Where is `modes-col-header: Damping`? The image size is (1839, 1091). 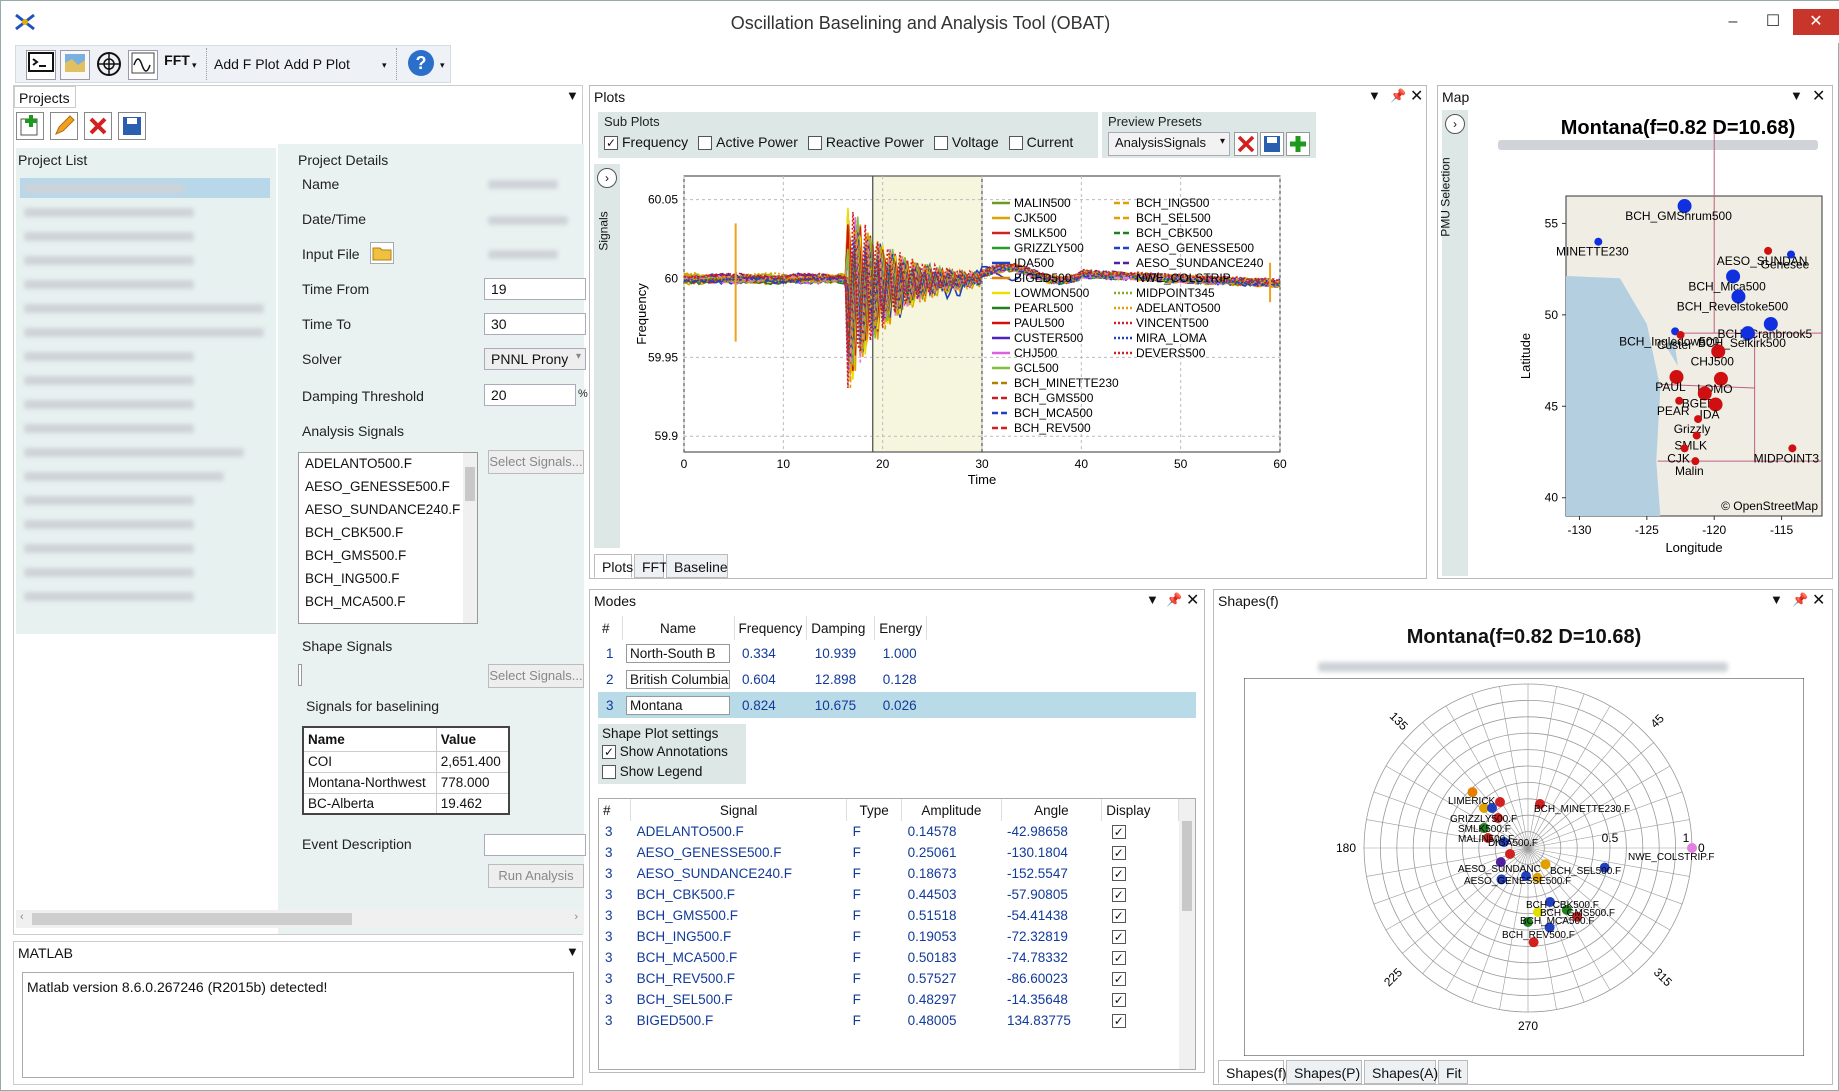 modes-col-header: Damping is located at coordinates (841, 628).